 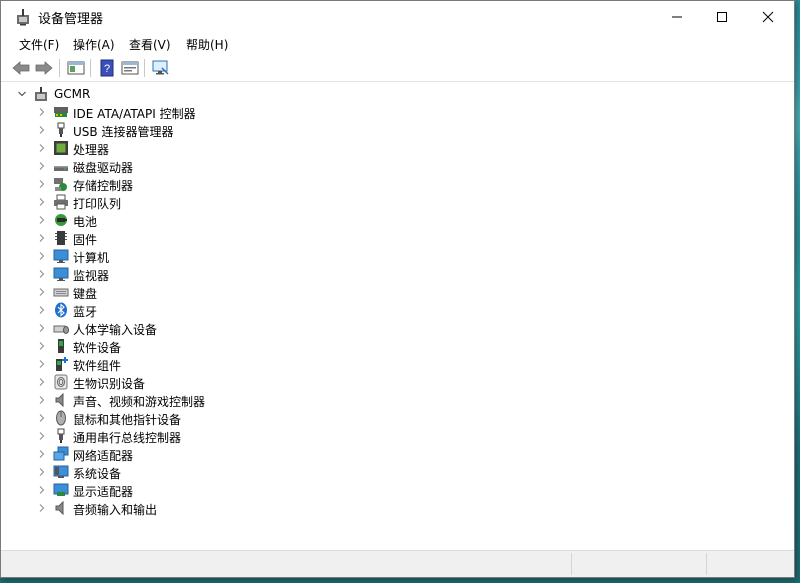 I want to click on back-button, so click(x=21, y=68).